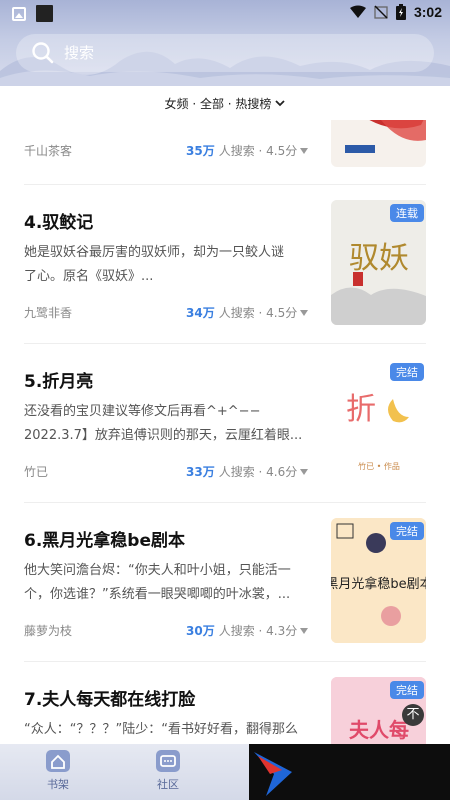  What do you see at coordinates (400, 12) in the screenshot?
I see `battery-icon` at bounding box center [400, 12].